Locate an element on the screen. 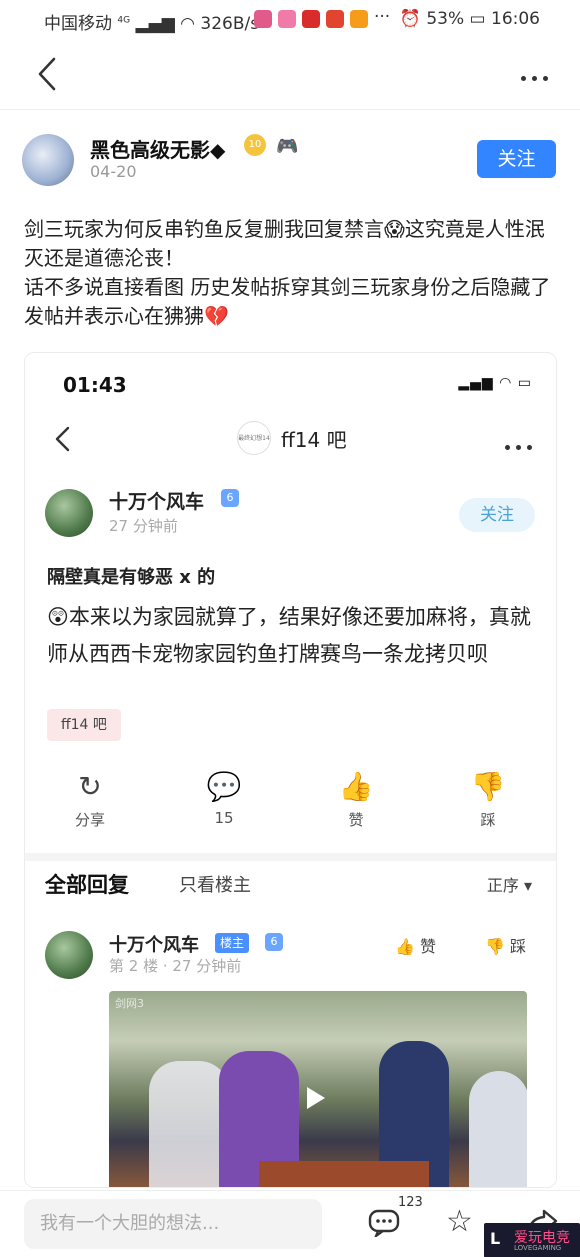  reply-video: 剑网3 is located at coordinates (318, 1089).